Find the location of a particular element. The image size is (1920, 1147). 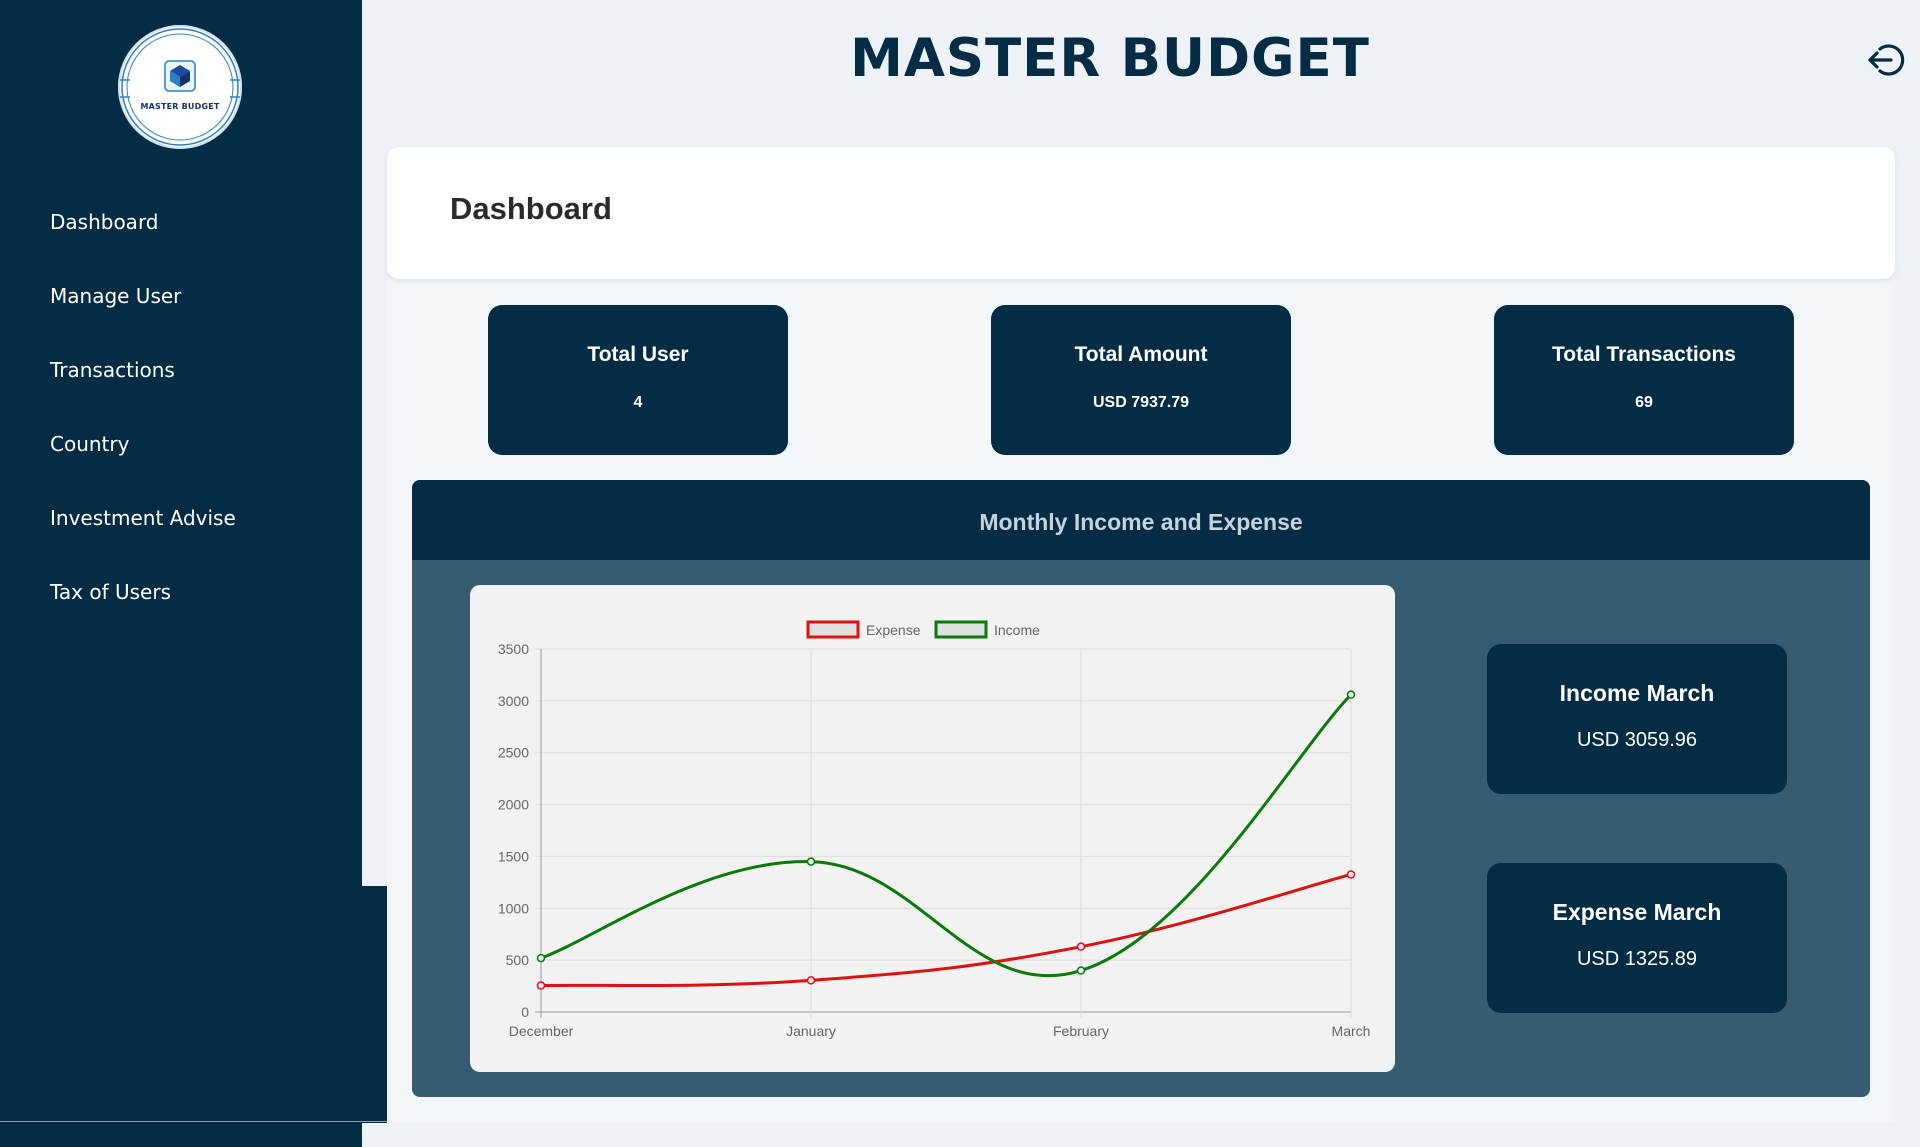

stat-value: 69 is located at coordinates (1644, 402).